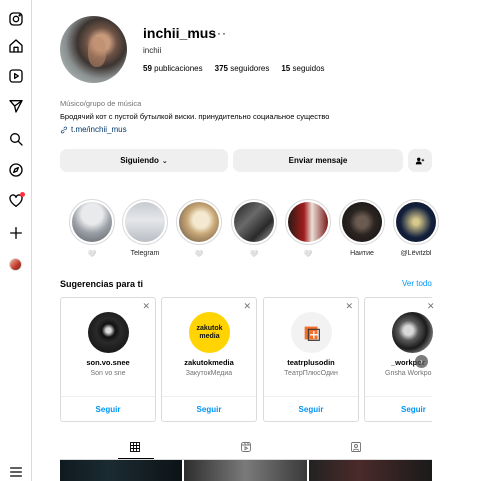 Image resolution: width=500 pixels, height=481 pixels. I want to click on tab-tagged, so click(357, 447).